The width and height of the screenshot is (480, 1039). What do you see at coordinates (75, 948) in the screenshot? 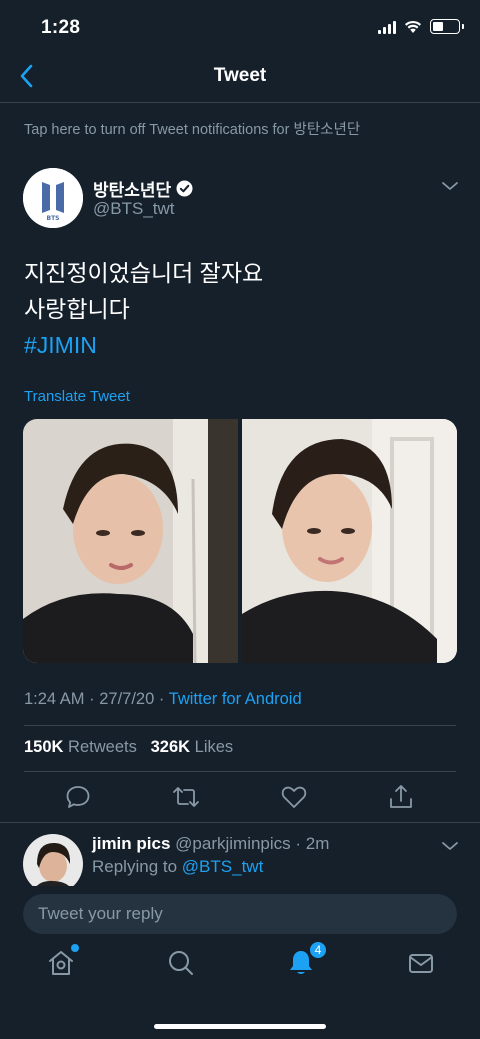
I see `home-unread-dot` at bounding box center [75, 948].